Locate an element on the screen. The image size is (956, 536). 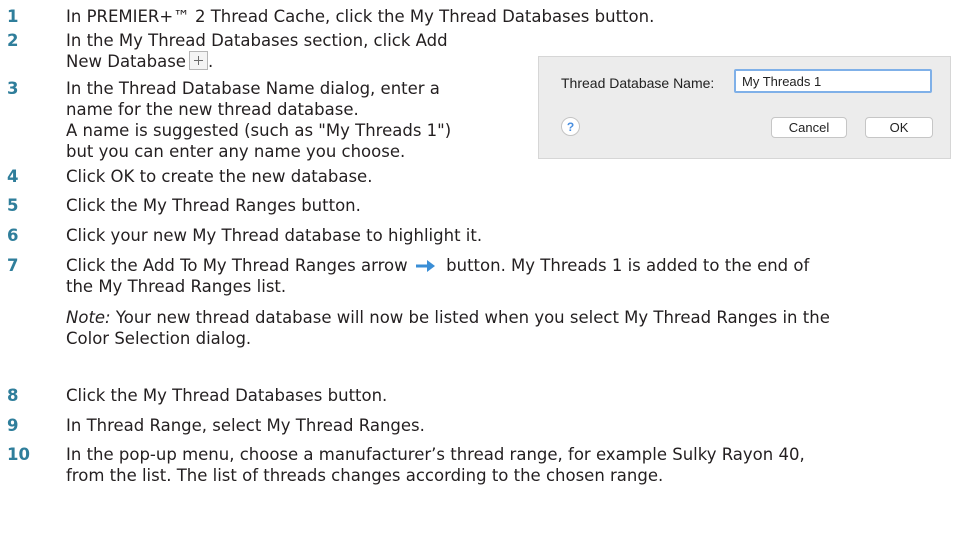
database-name-input is located at coordinates (833, 81).